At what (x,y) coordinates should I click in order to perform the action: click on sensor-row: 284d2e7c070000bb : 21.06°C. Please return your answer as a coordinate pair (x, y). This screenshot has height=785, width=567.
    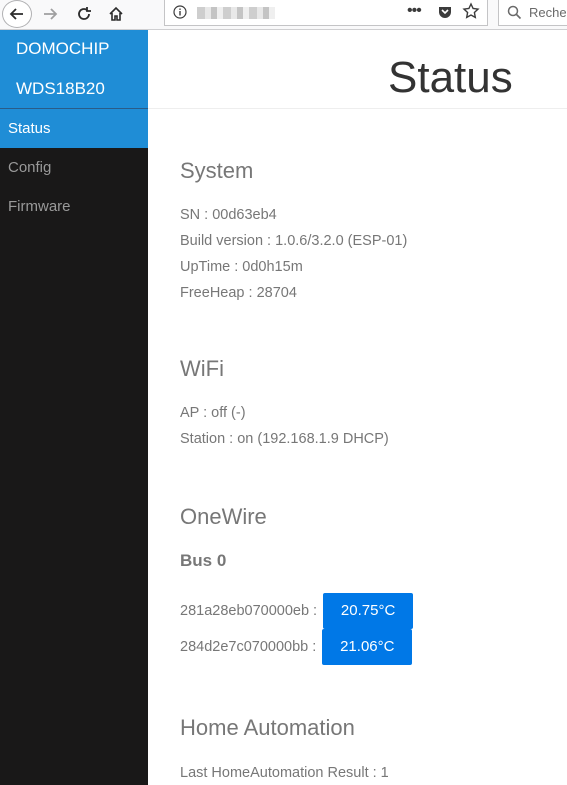
    Looking at the image, I should click on (296, 647).